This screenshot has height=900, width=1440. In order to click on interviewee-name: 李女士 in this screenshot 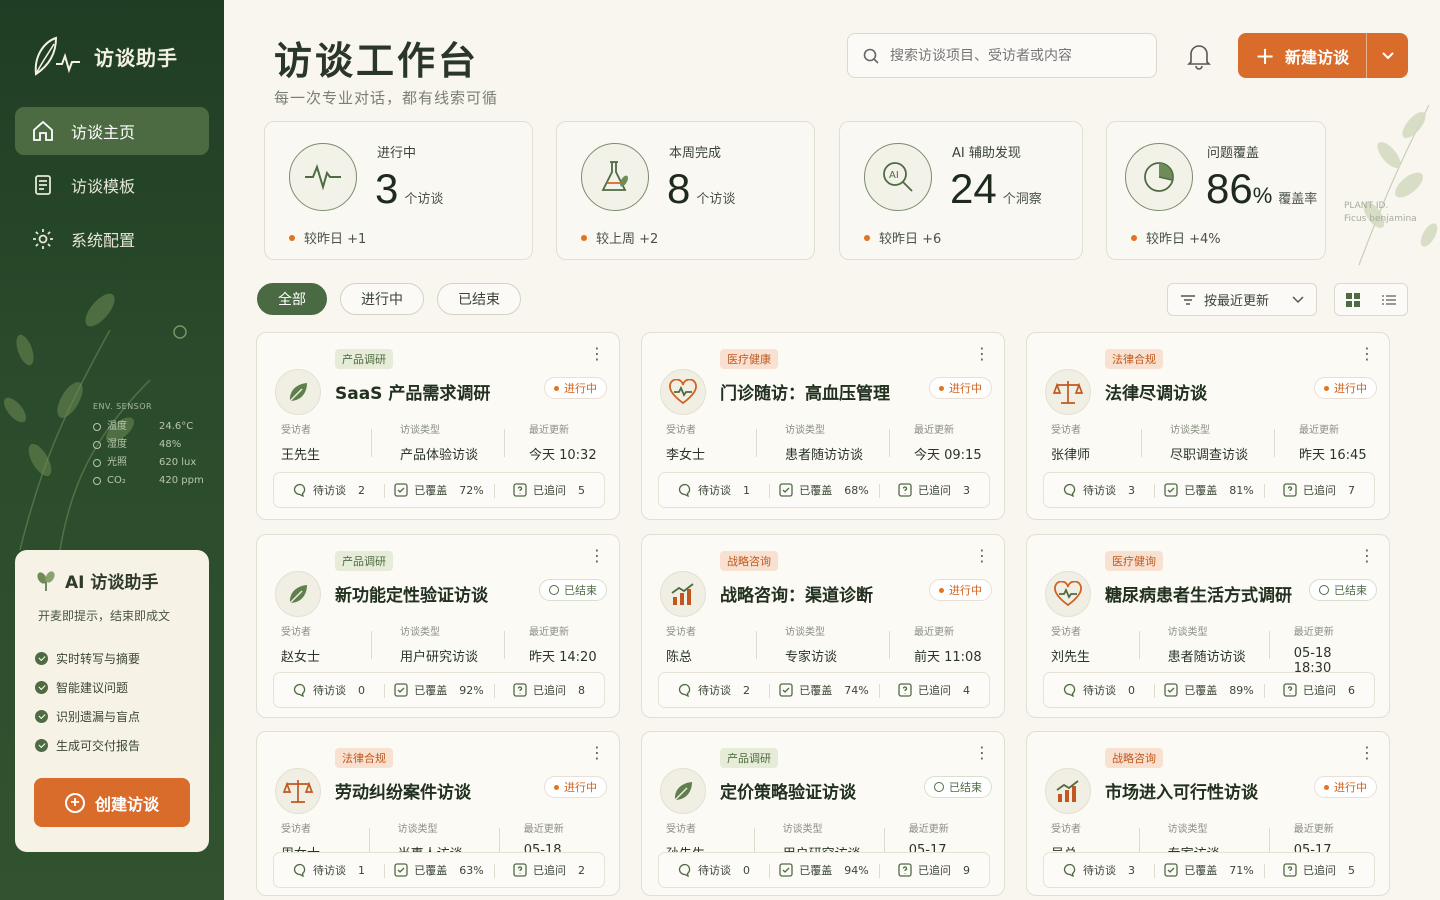, I will do `click(686, 455)`.